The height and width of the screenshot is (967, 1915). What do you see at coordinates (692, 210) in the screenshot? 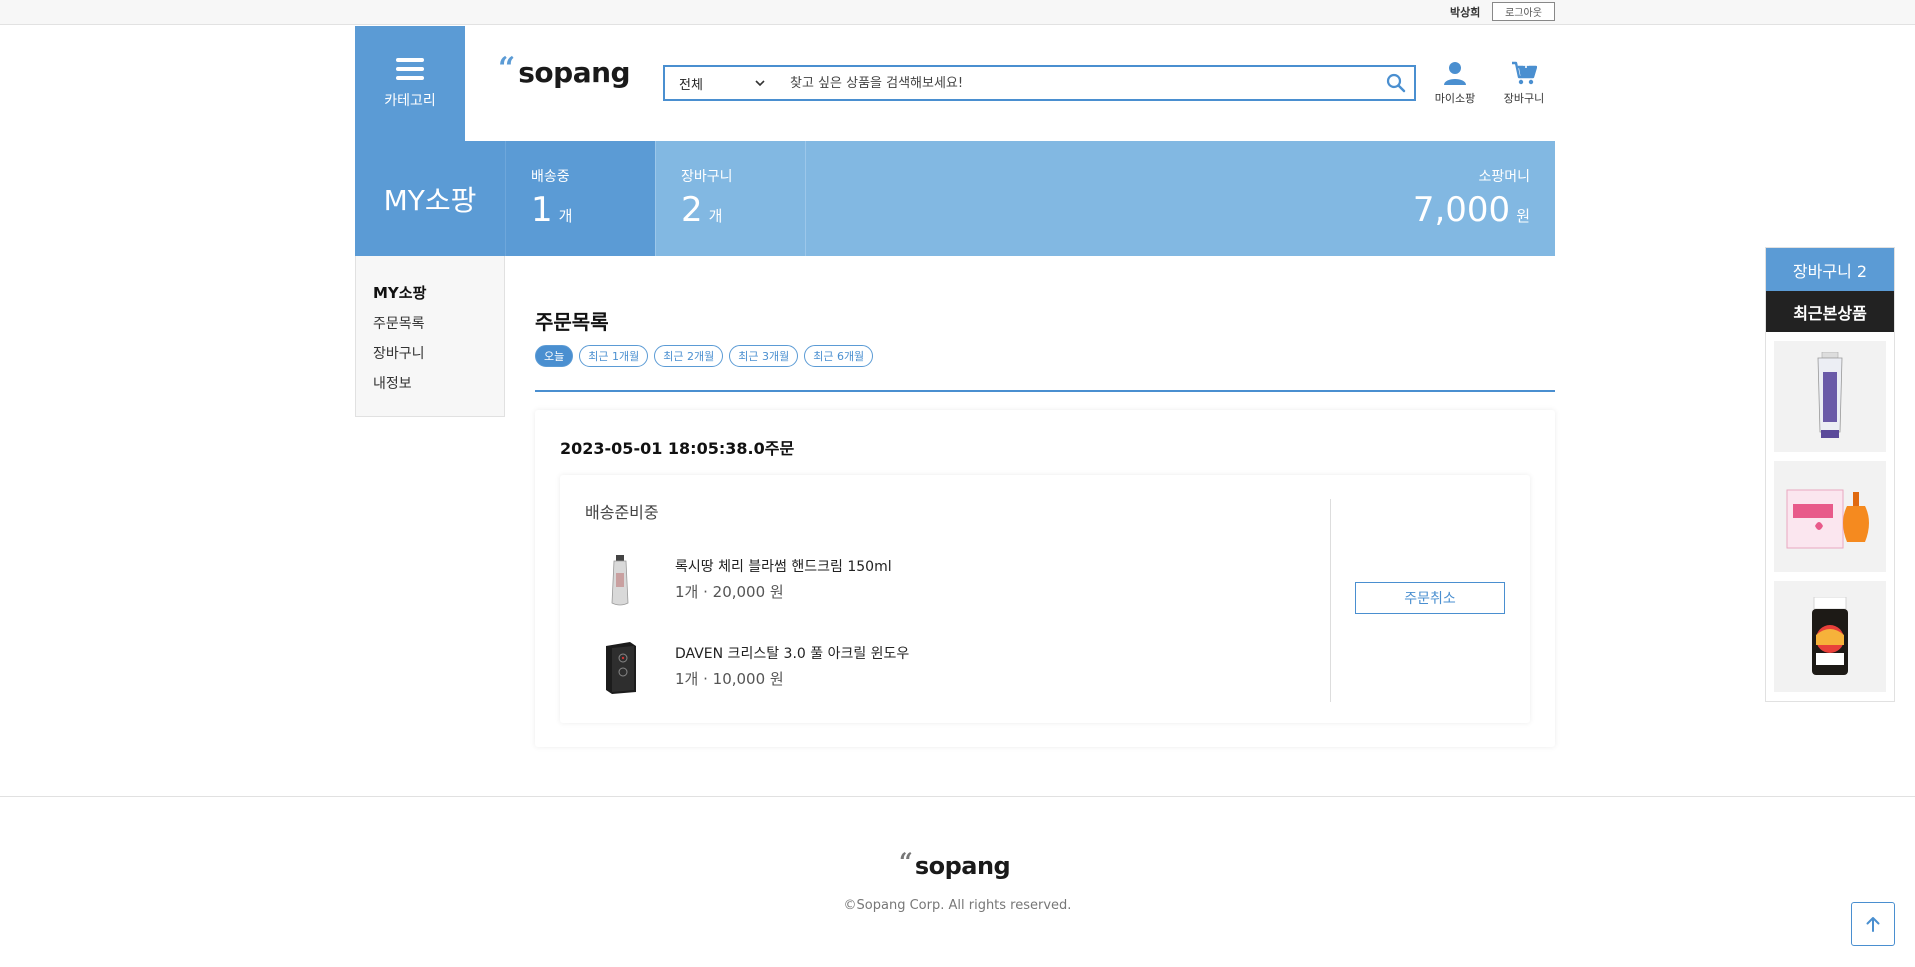
I see `cart-count: 2` at bounding box center [692, 210].